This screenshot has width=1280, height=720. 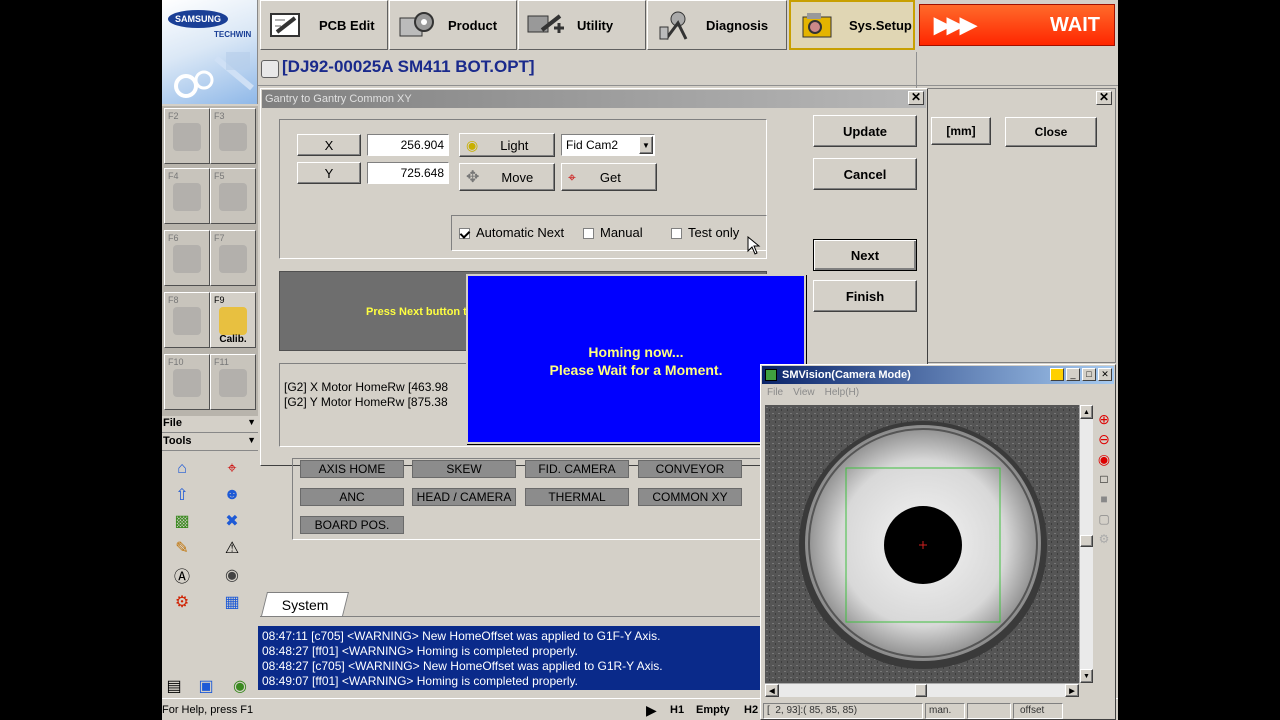 What do you see at coordinates (240, 686) in the screenshot?
I see `shield-icon: ◉` at bounding box center [240, 686].